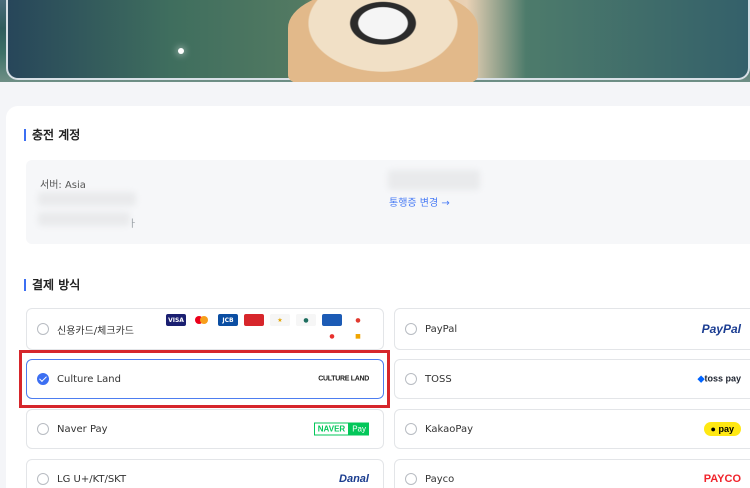 Image resolution: width=750 pixels, height=488 pixels. Describe the element at coordinates (52, 134) in the screenshot. I see `account-section-title: 충전 계정` at that location.